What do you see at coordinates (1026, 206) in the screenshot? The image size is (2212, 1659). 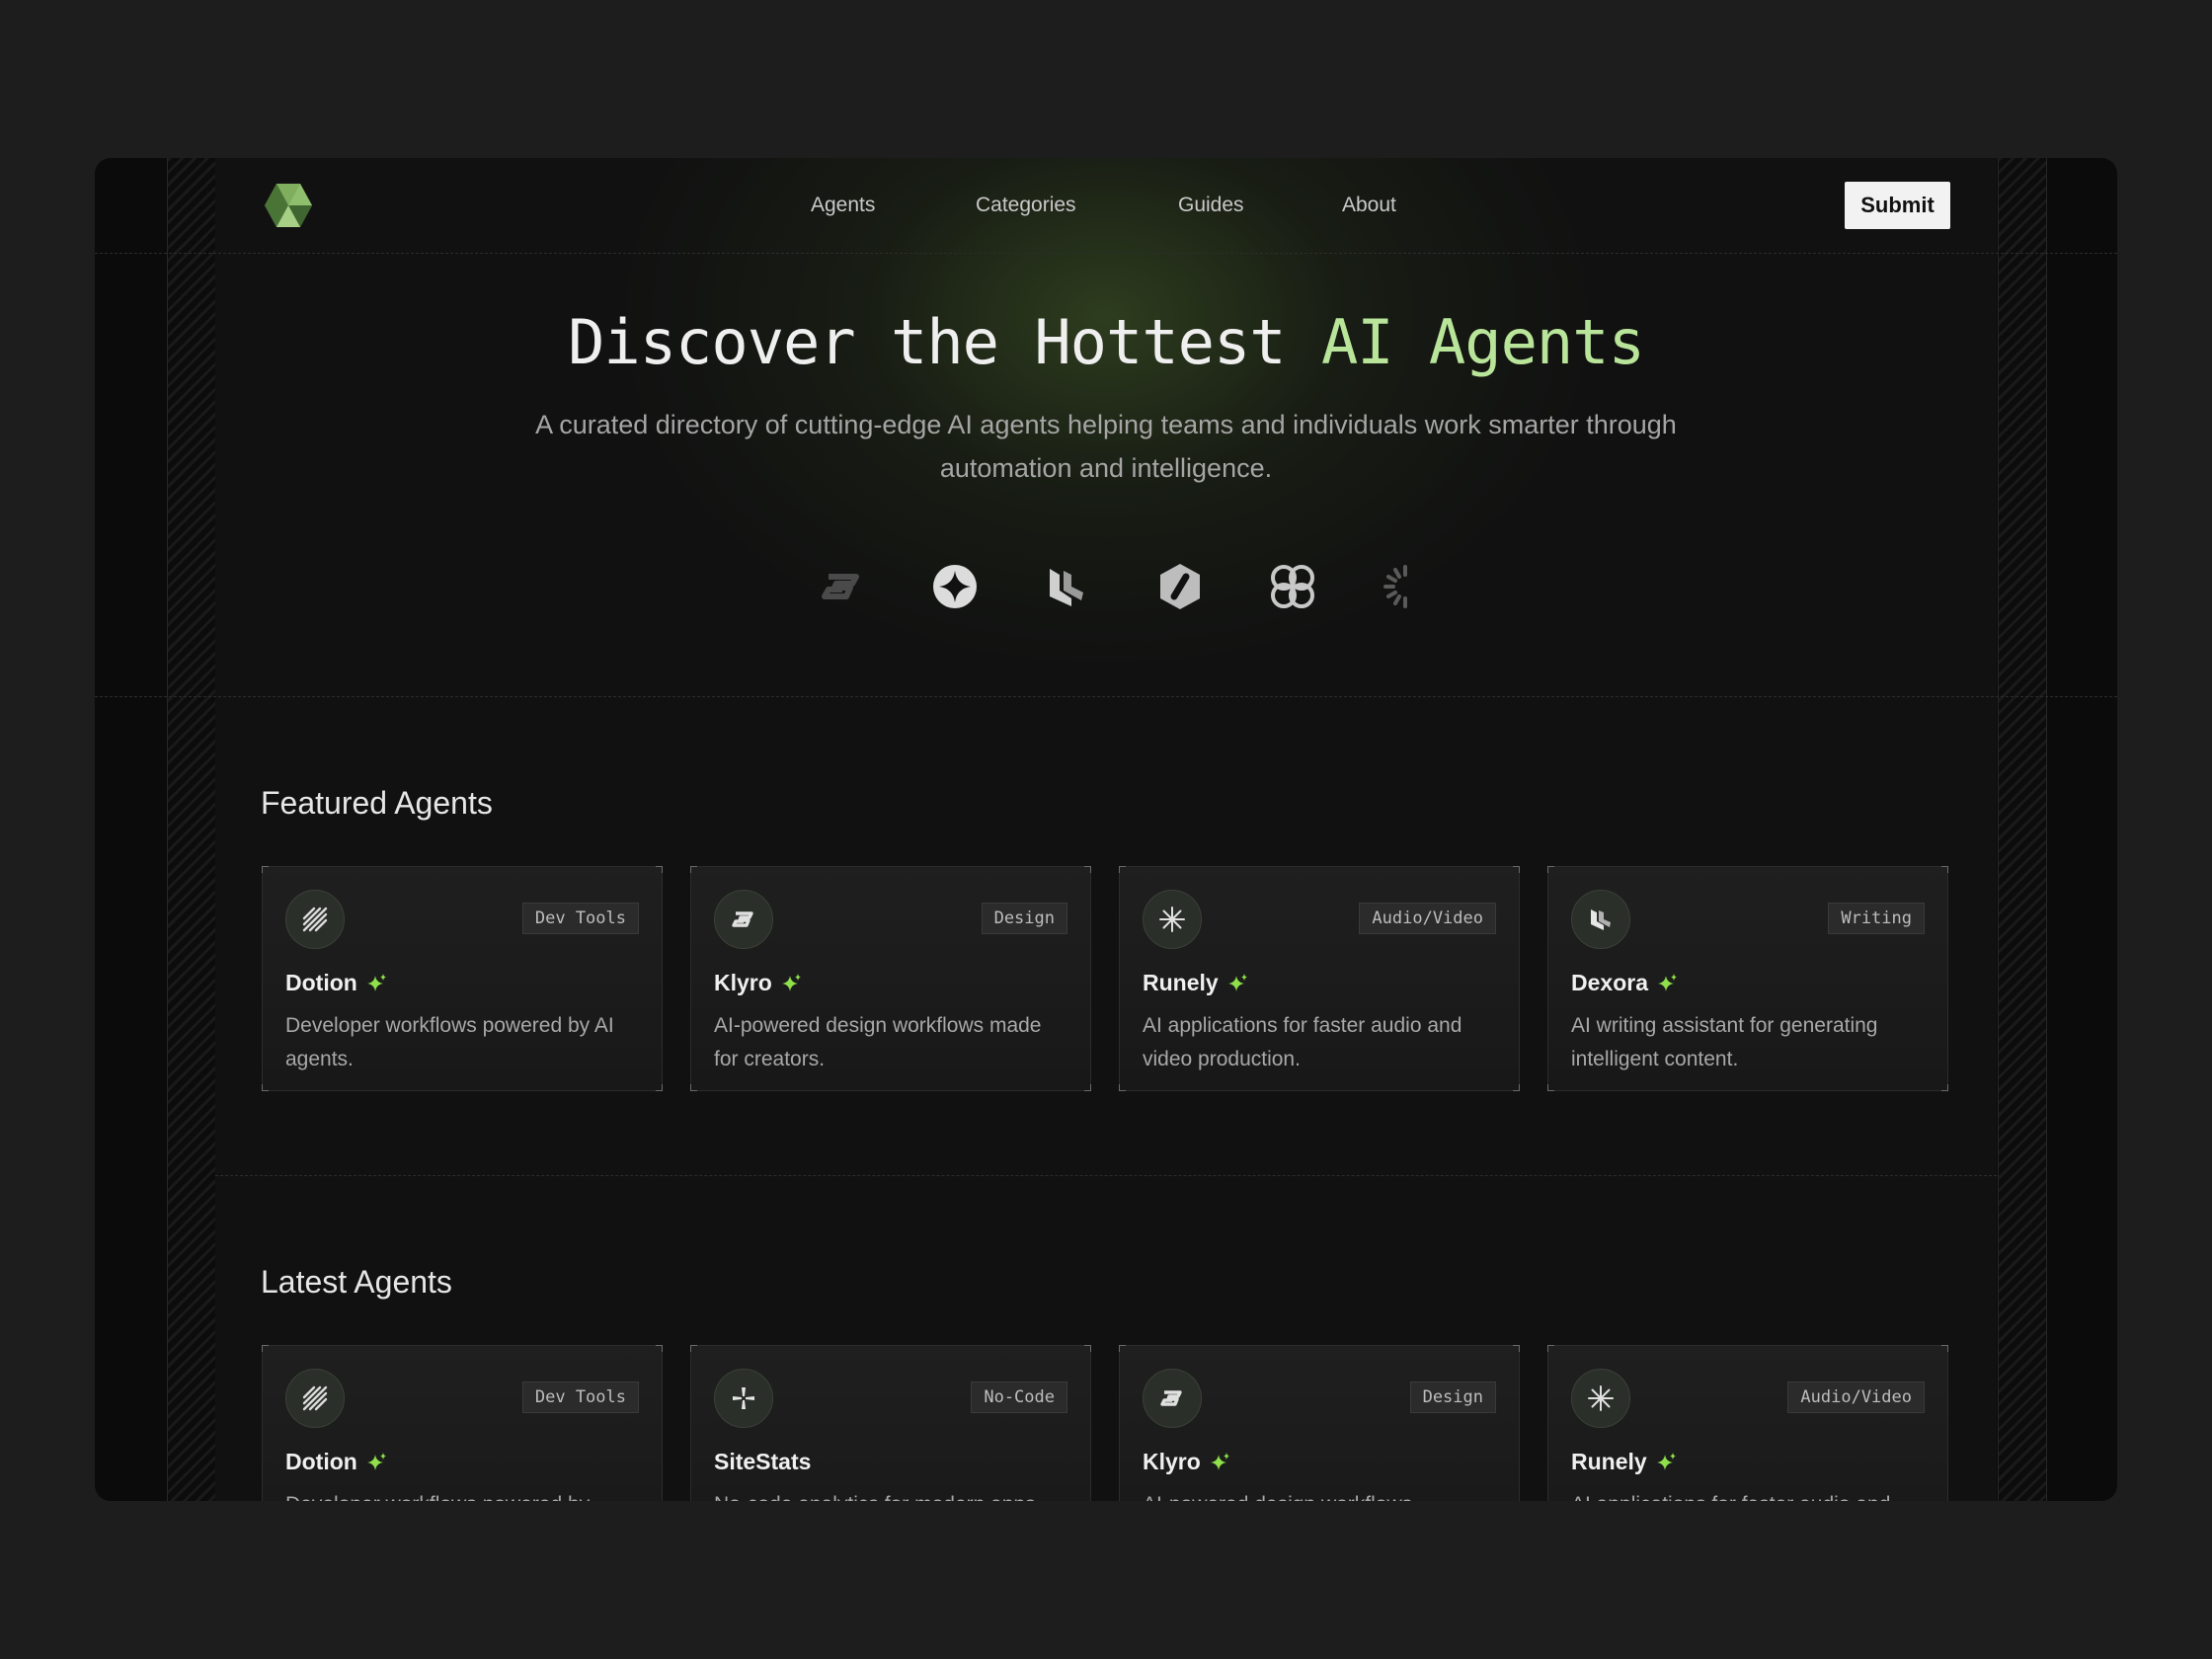 I see `nav-categories: Categories` at bounding box center [1026, 206].